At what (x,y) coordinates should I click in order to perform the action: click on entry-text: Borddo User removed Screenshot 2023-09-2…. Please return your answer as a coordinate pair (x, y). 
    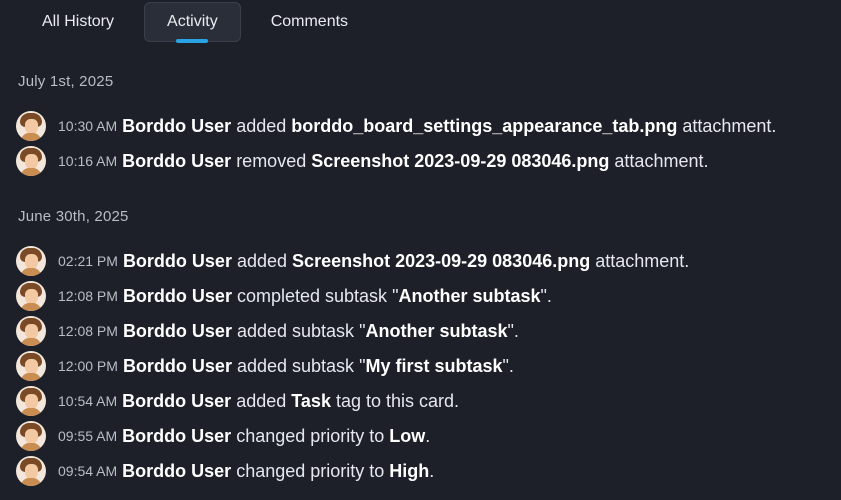
    Looking at the image, I should click on (415, 161).